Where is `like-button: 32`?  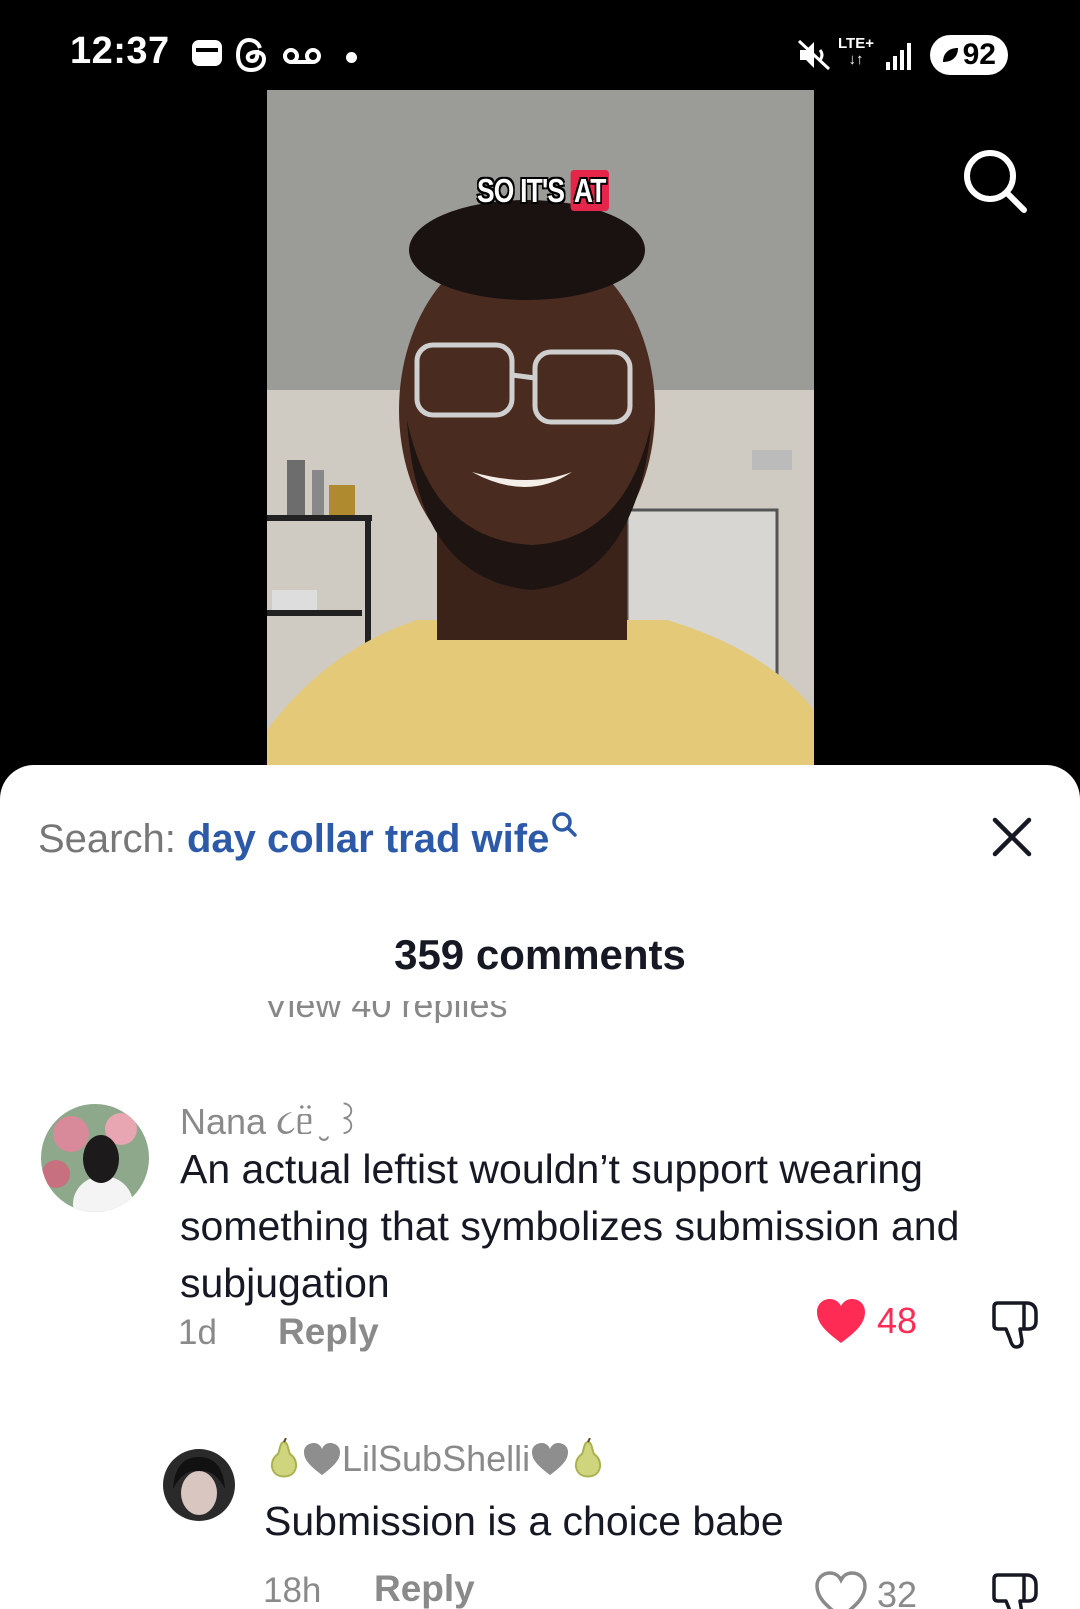 like-button: 32 is located at coordinates (866, 1590).